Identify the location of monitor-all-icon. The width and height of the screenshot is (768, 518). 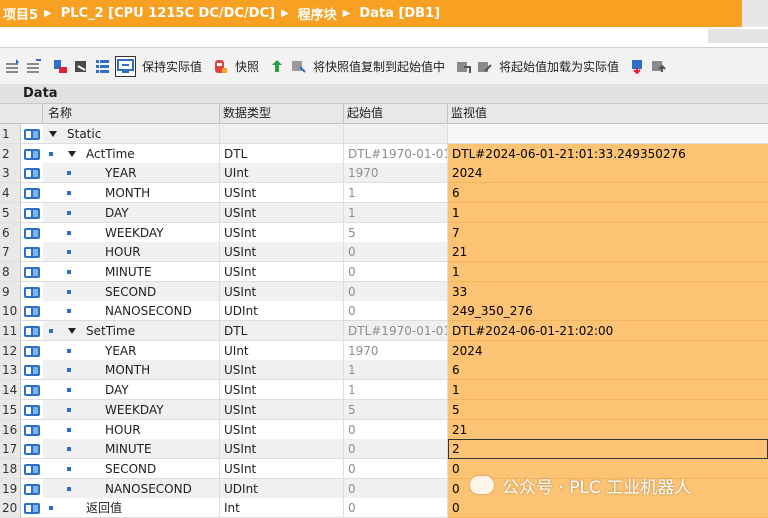
(125, 66).